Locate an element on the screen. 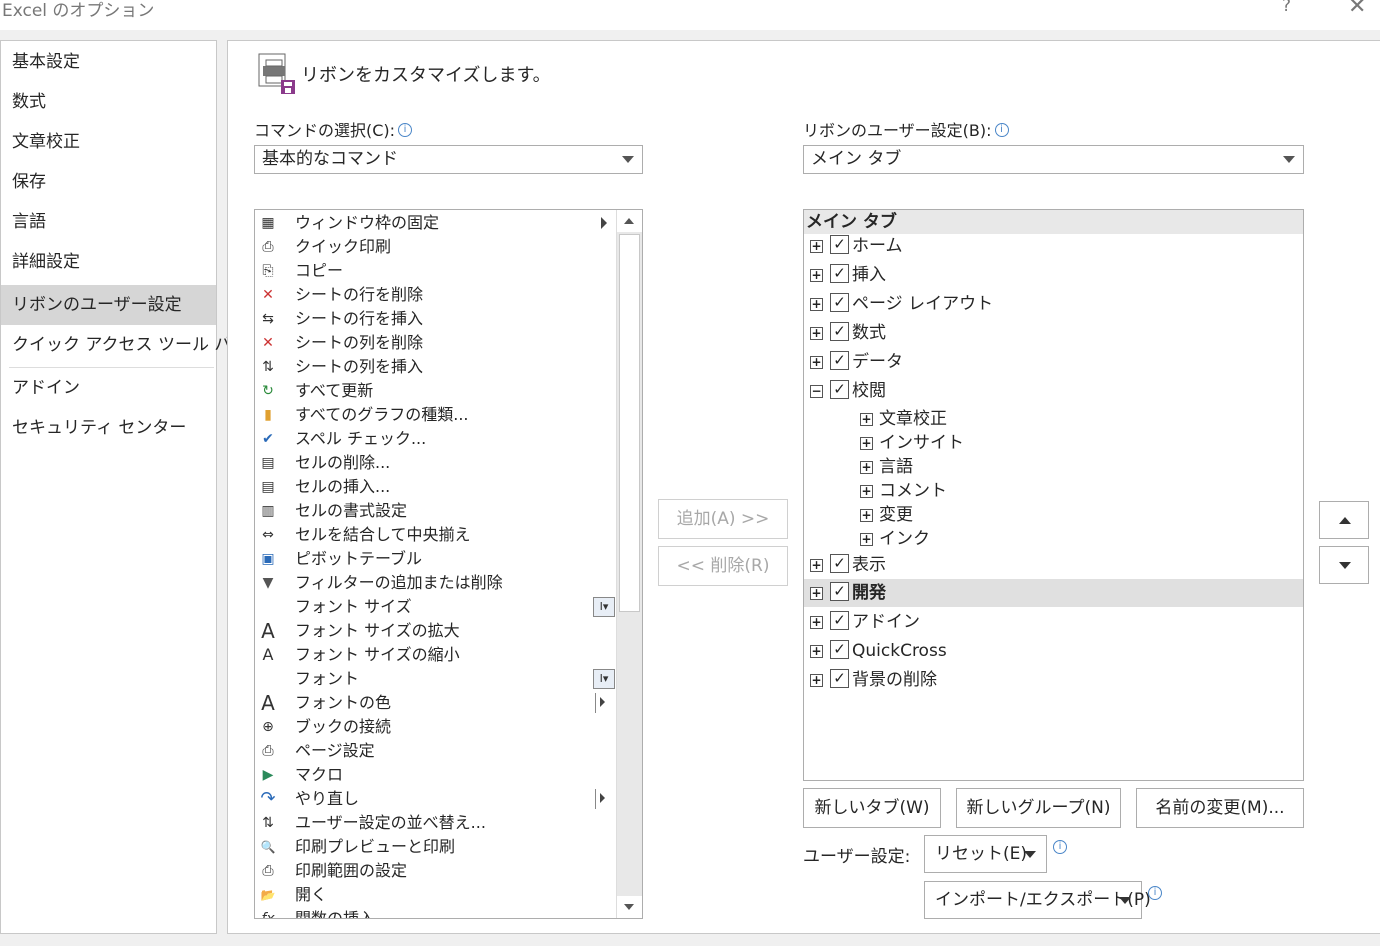 Image resolution: width=1380 pixels, height=946 pixels. tree-item-tab: − ✓ 校閲 is located at coordinates (1053, 391).